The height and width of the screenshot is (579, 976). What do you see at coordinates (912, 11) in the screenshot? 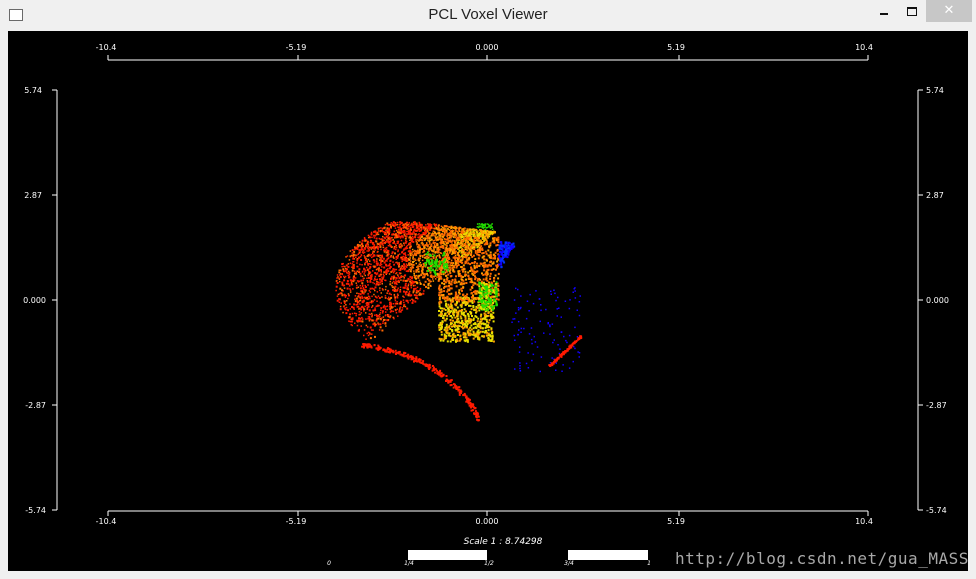
I see `maximize-button` at bounding box center [912, 11].